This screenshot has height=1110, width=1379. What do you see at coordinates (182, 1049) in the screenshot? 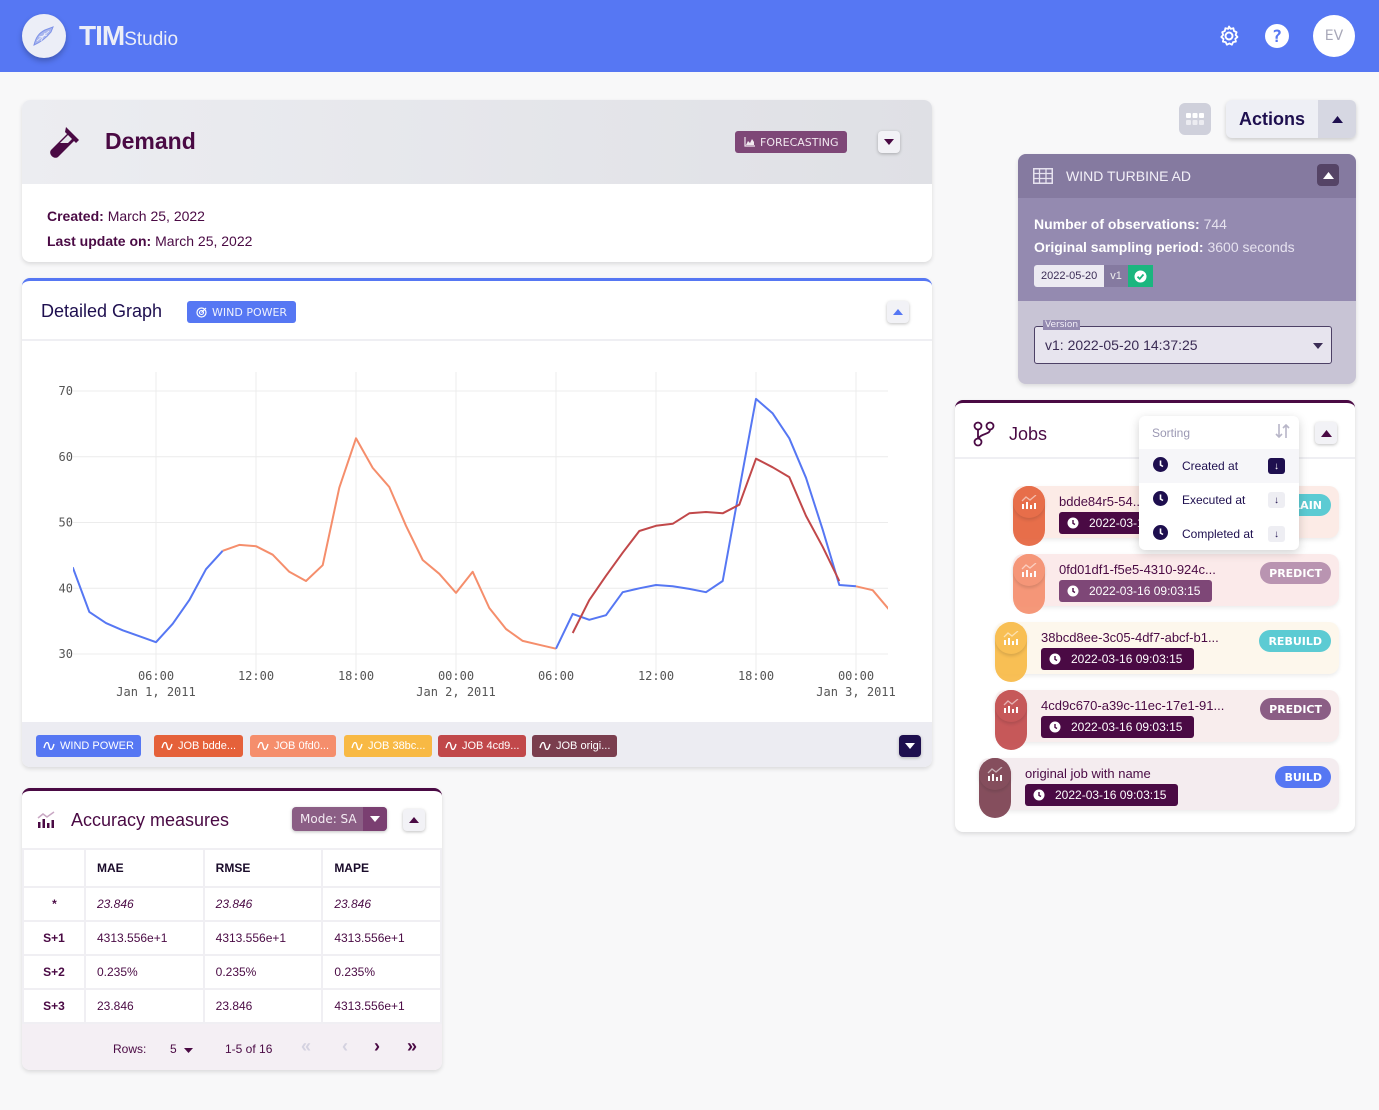
I see `rows-per-page-select: 5` at bounding box center [182, 1049].